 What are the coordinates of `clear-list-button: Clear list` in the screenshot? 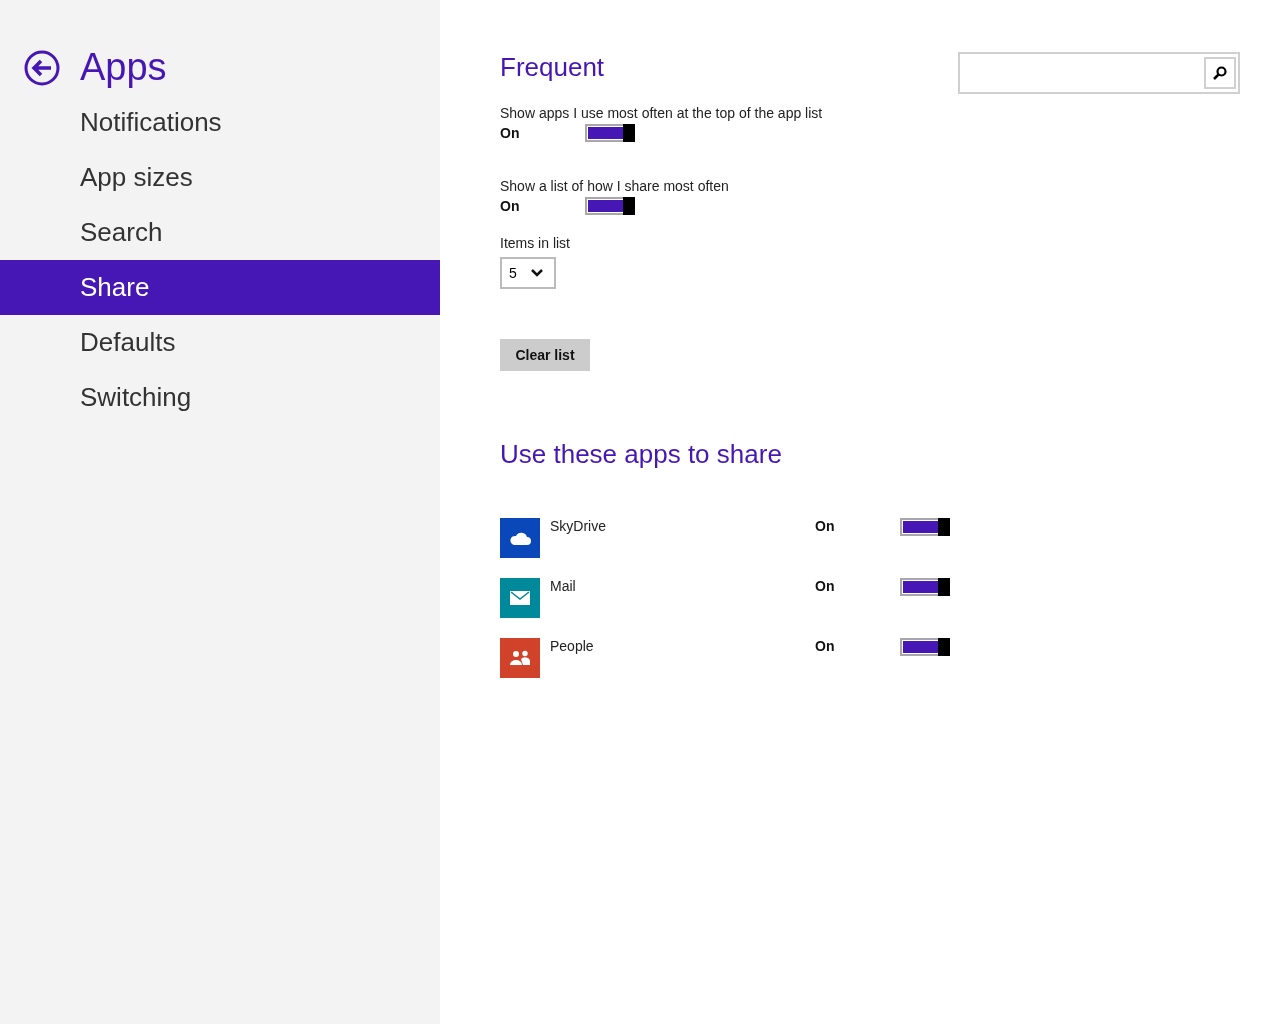 It's located at (545, 355).